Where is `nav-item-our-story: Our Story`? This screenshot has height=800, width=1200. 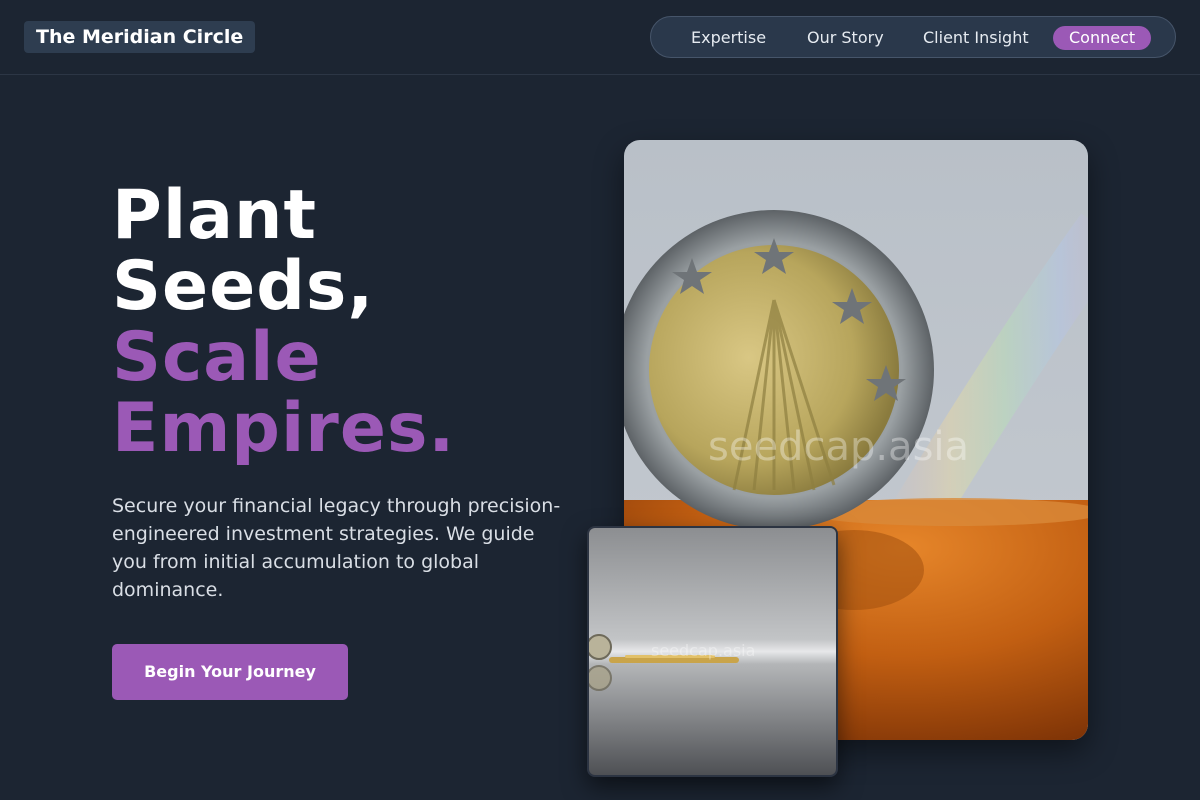 nav-item-our-story: Our Story is located at coordinates (845, 38).